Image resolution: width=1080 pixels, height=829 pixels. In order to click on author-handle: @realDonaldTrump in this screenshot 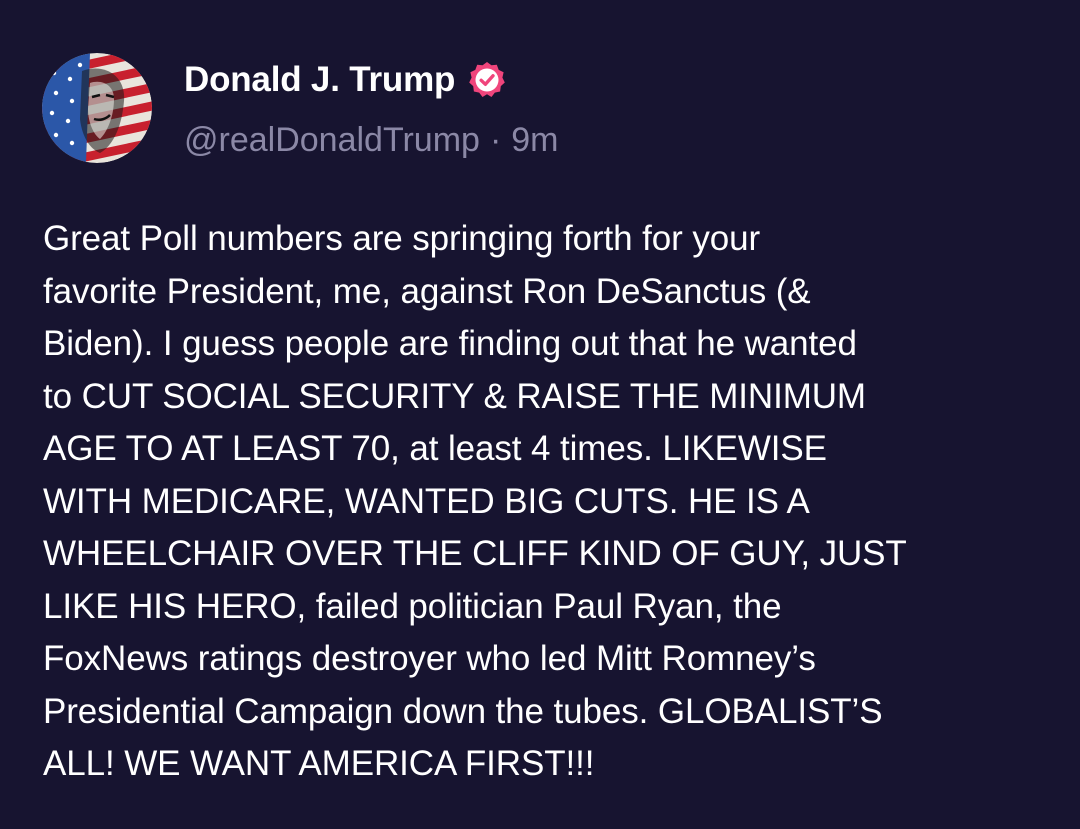, I will do `click(332, 140)`.